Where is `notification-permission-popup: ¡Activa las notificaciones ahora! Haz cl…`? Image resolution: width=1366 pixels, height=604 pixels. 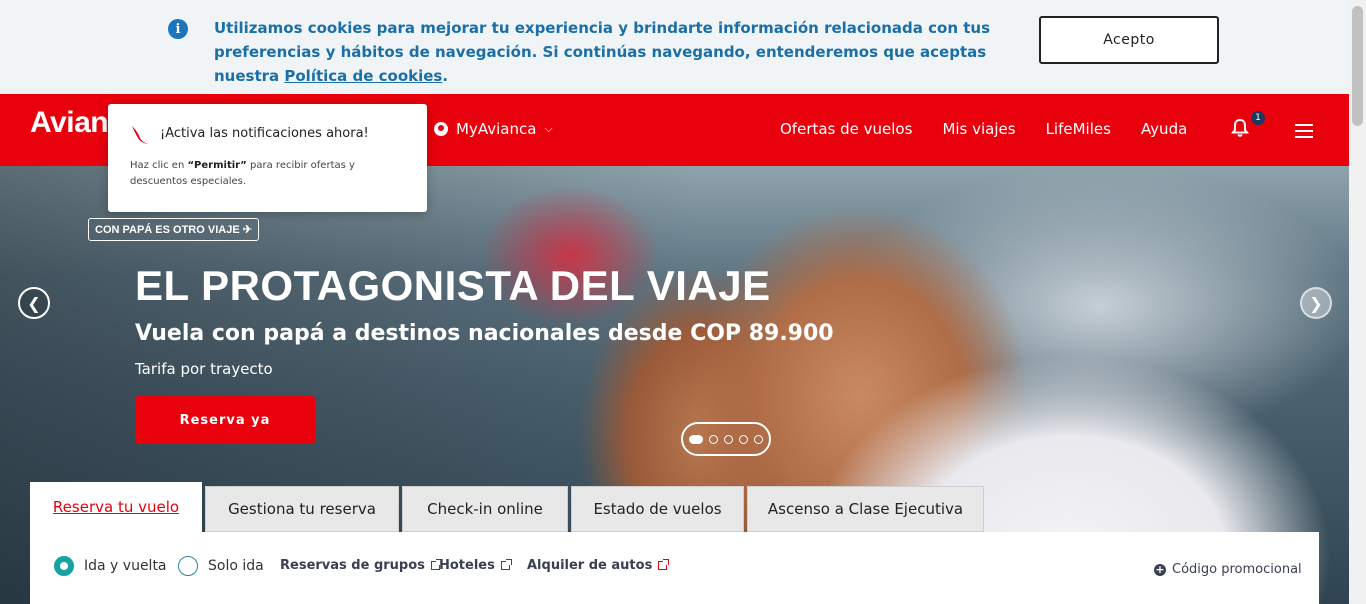 notification-permission-popup: ¡Activa las notificaciones ahora! Haz cl… is located at coordinates (267, 158).